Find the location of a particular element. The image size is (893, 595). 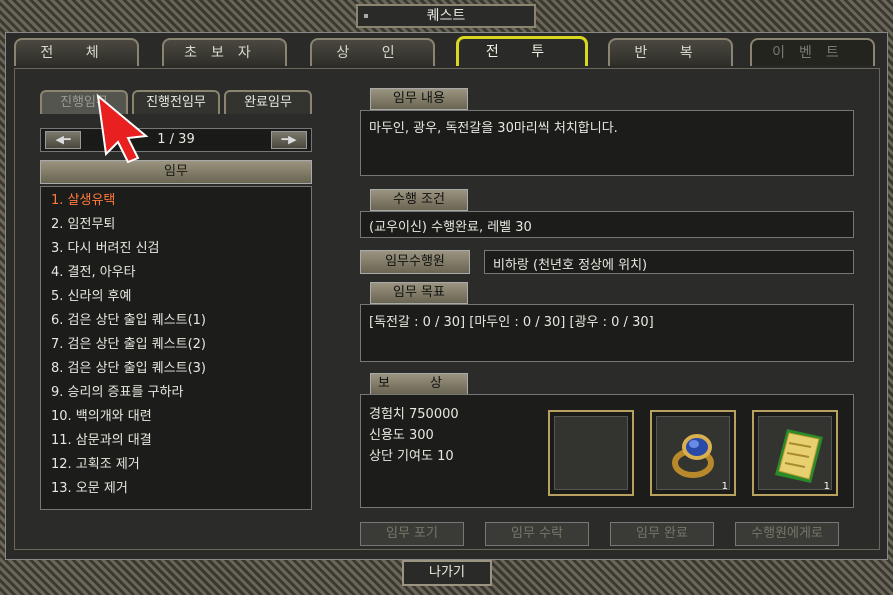

list-item: 2. 임전무퇴 is located at coordinates (83, 225).